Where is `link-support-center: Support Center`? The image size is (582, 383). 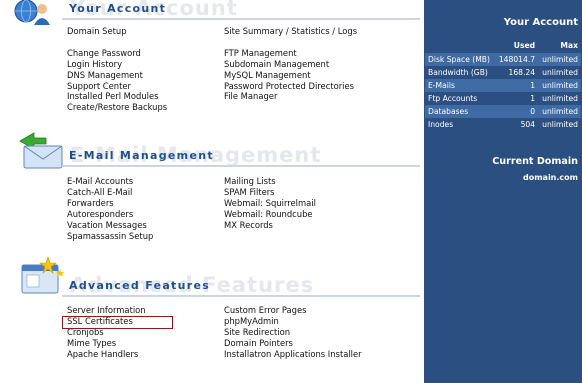
link-support-center: Support Center is located at coordinates (117, 86).